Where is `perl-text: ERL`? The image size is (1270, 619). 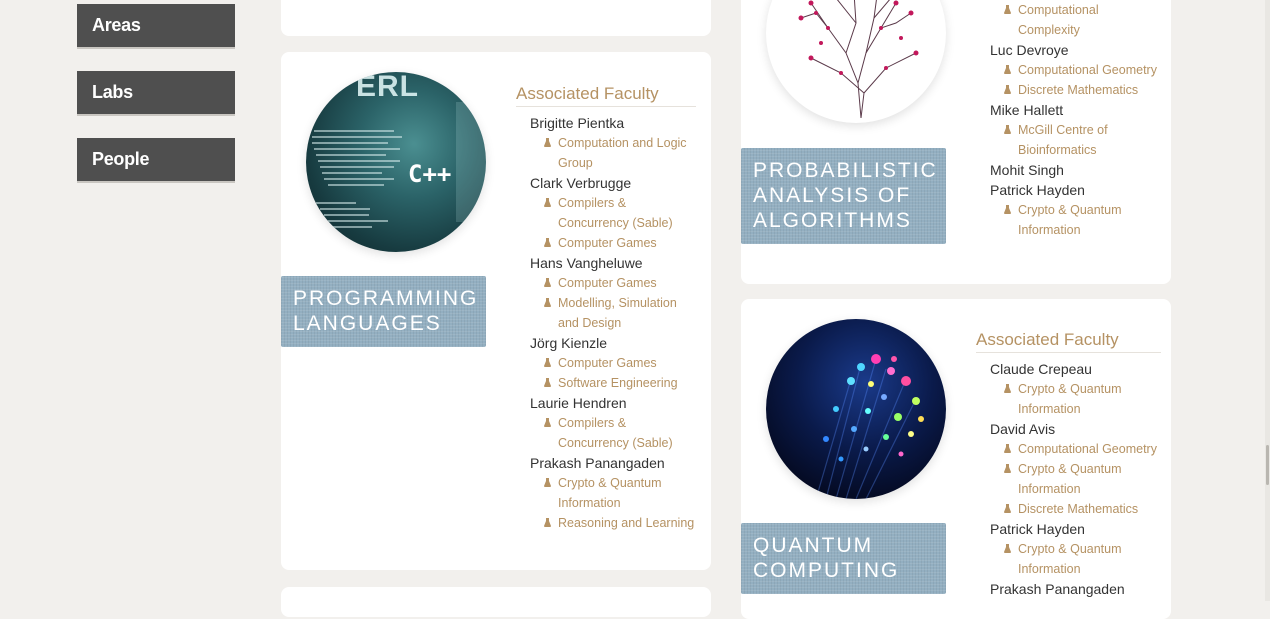 perl-text: ERL is located at coordinates (387, 87).